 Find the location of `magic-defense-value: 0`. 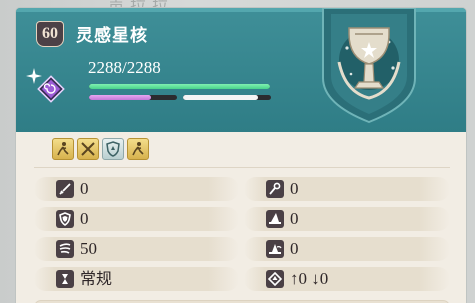

magic-defense-value: 0 is located at coordinates (294, 218).